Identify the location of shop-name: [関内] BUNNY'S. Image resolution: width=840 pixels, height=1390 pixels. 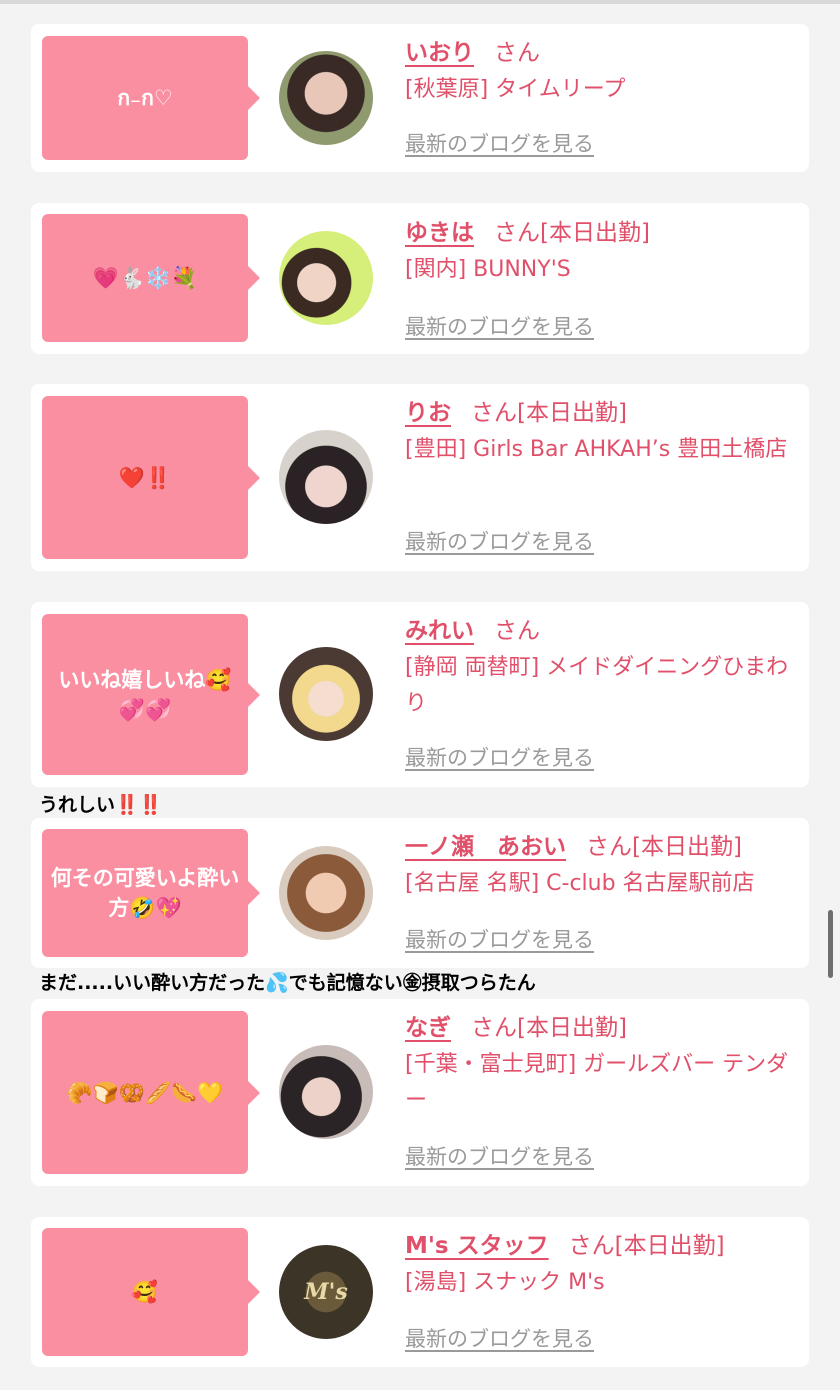
(599, 270).